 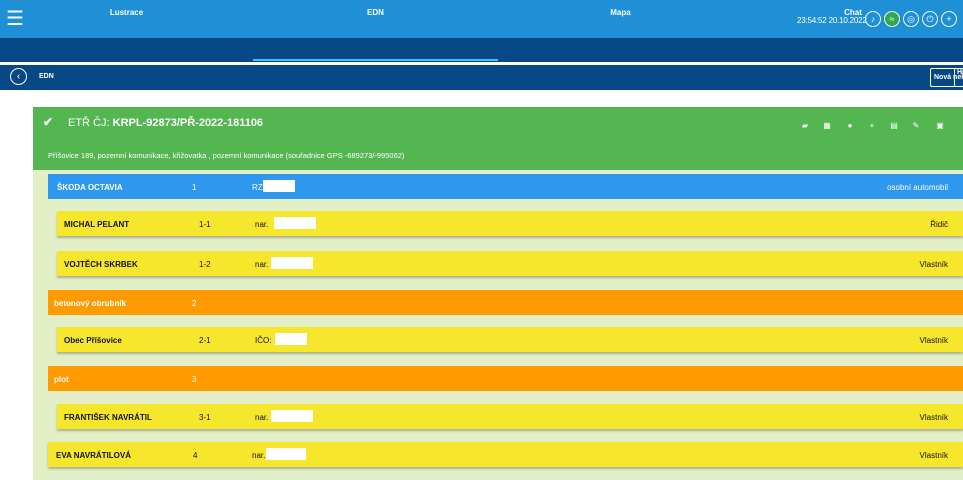 What do you see at coordinates (375, 12) in the screenshot?
I see `tab-edn: EDN` at bounding box center [375, 12].